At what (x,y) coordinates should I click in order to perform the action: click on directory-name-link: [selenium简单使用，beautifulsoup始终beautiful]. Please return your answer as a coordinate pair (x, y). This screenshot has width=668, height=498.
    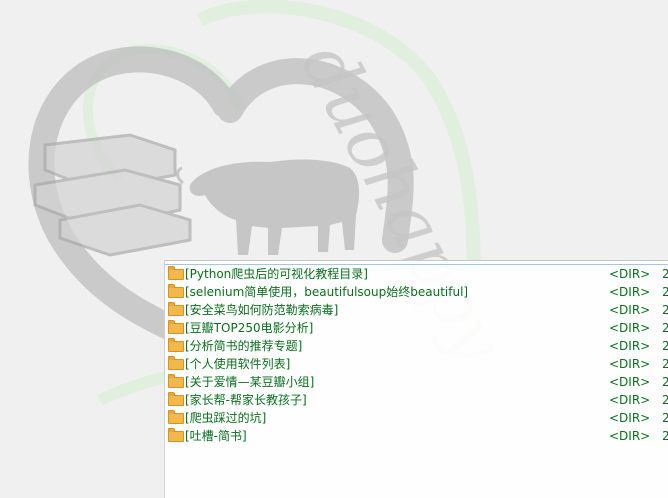
    Looking at the image, I should click on (326, 292).